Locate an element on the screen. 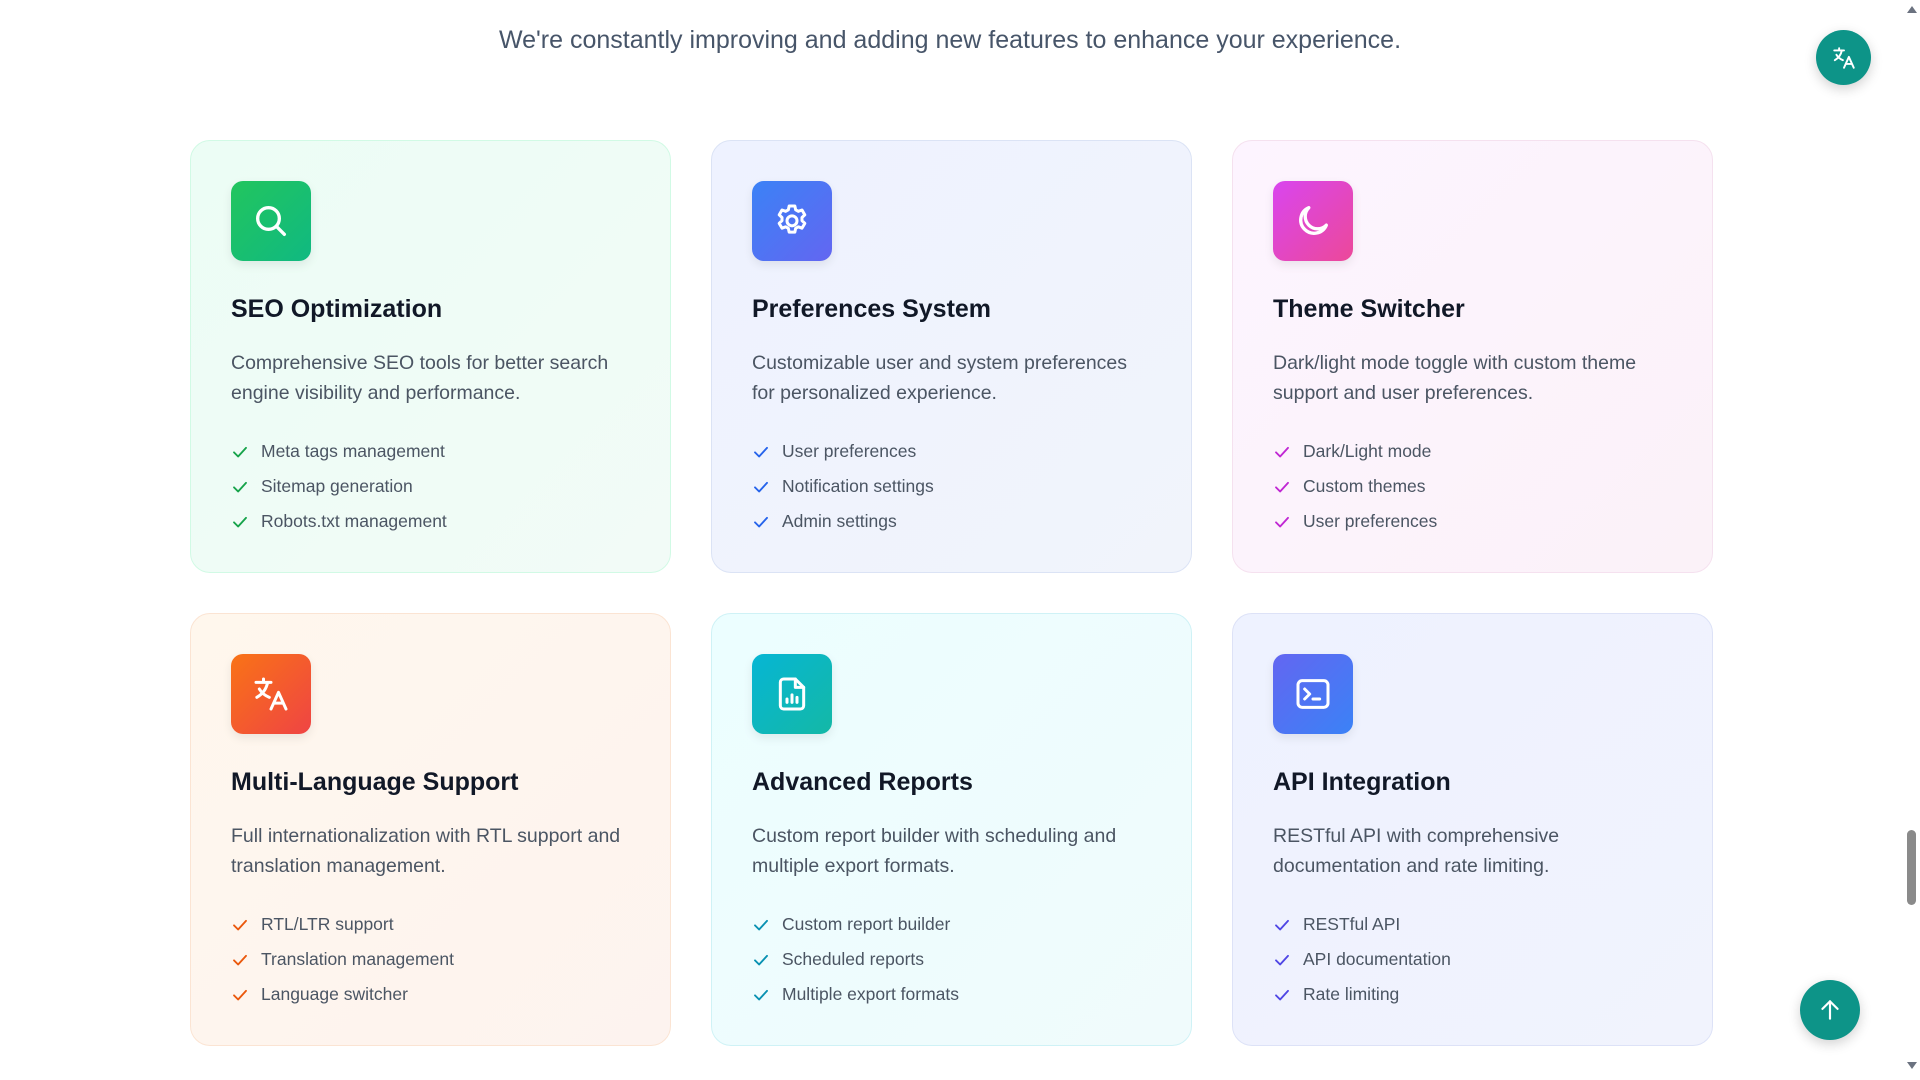 The width and height of the screenshot is (1920, 1080). feature-label: Custom themes is located at coordinates (1364, 486).